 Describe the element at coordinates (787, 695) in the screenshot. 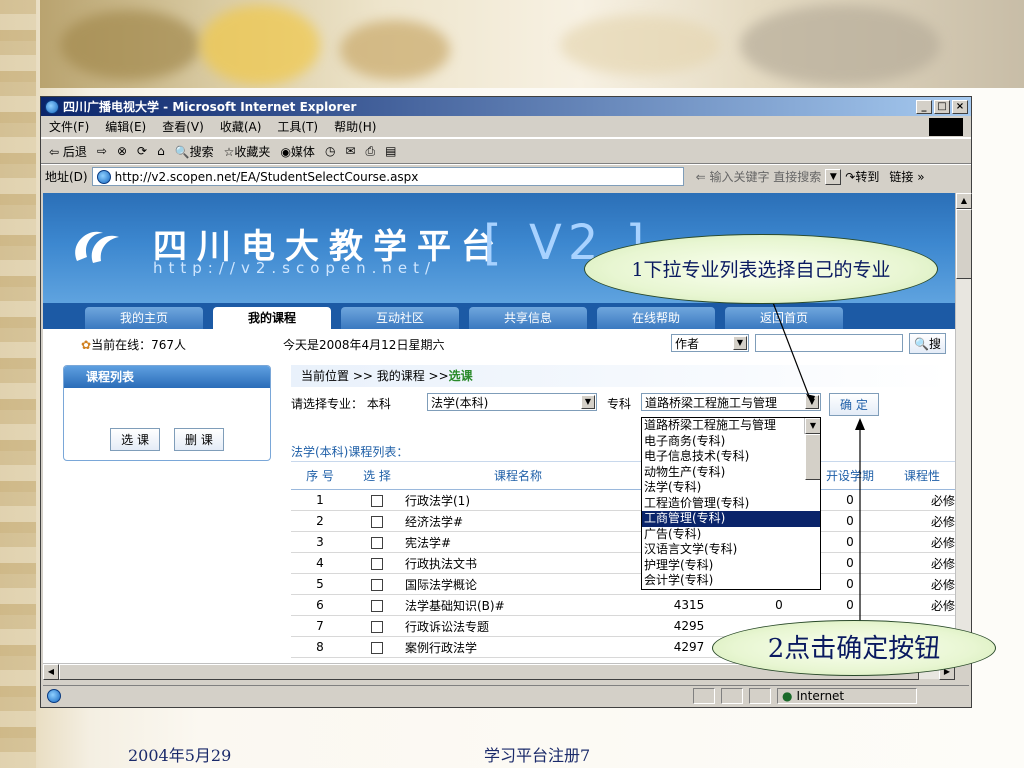

I see `globe-icon: ●` at that location.